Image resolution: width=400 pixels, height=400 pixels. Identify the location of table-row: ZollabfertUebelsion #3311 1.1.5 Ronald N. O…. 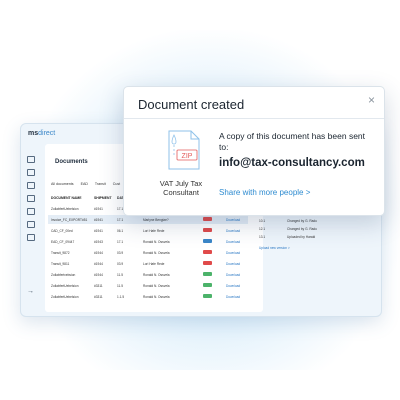
(148, 296).